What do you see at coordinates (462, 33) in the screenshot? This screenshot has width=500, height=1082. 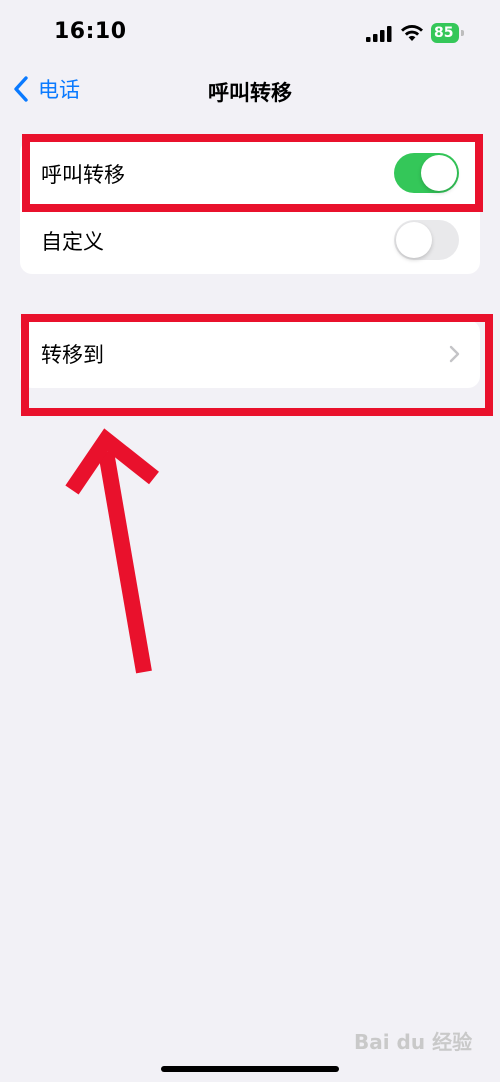 I see `battery-tip` at bounding box center [462, 33].